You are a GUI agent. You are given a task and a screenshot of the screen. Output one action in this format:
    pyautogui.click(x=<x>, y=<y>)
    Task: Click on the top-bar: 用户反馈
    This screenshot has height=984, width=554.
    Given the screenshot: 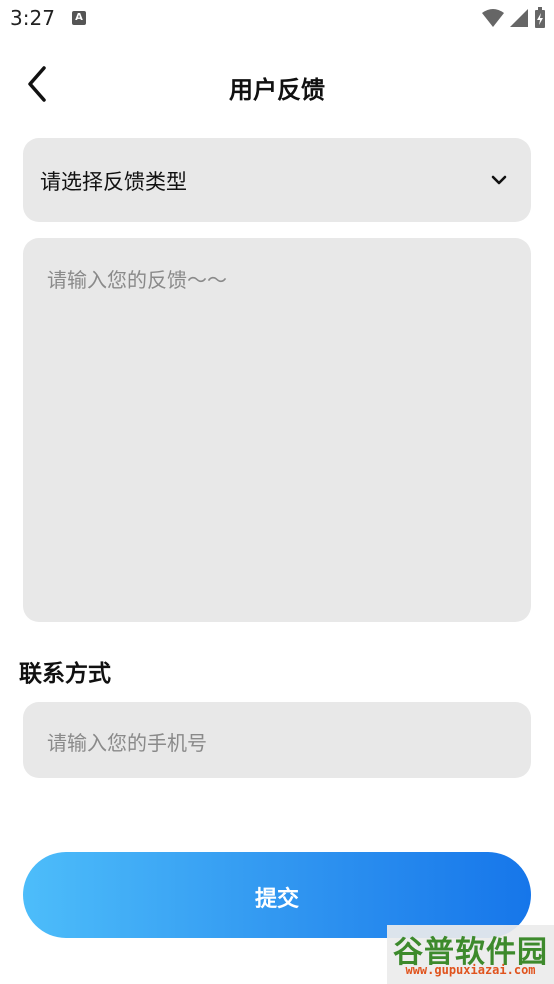 What is the action you would take?
    pyautogui.click(x=277, y=84)
    